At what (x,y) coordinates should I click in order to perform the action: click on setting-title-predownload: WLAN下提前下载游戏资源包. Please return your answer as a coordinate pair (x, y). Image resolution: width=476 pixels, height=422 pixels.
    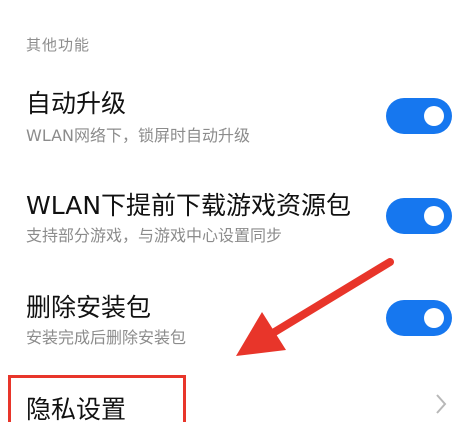
    Looking at the image, I should click on (189, 205).